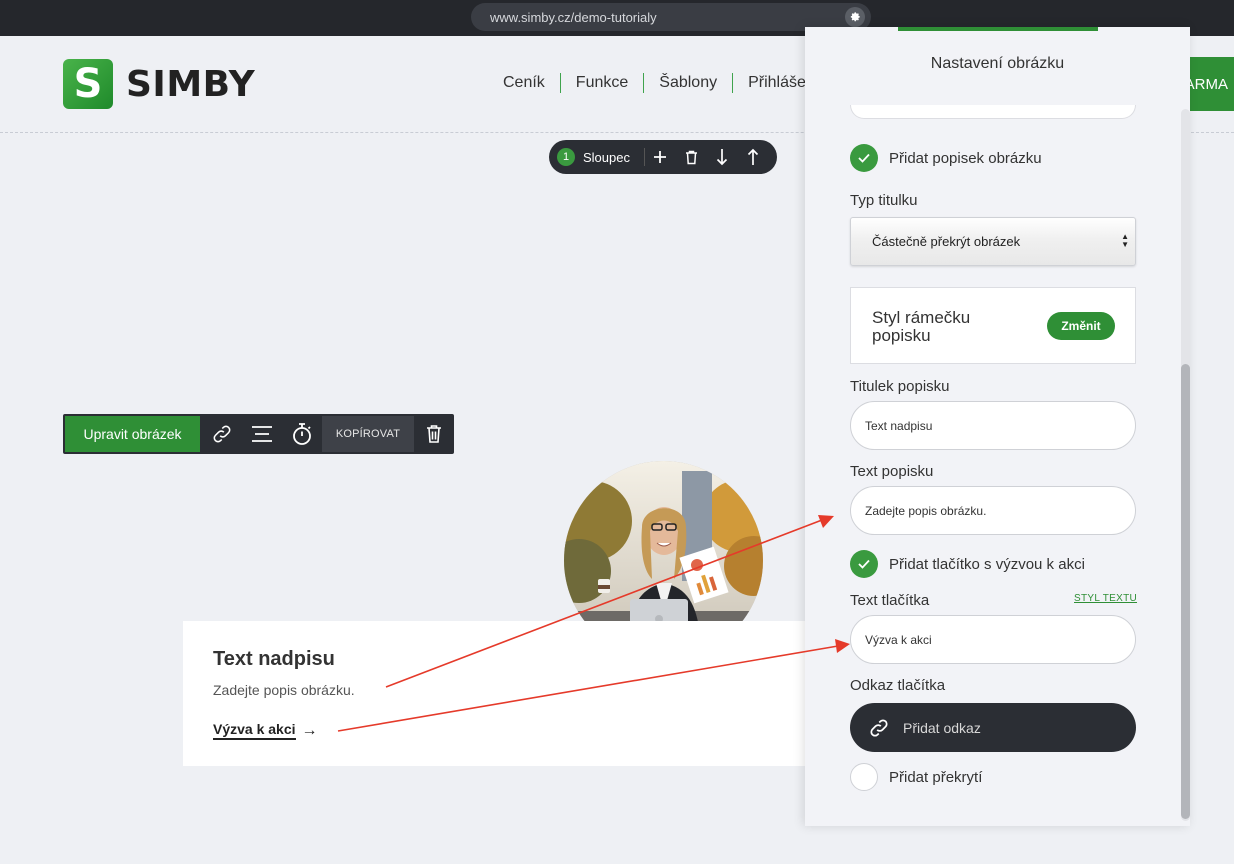 Image resolution: width=1234 pixels, height=864 pixels. I want to click on main-nav: Ceník Funkce Šablony Přihláše, so click(662, 83).